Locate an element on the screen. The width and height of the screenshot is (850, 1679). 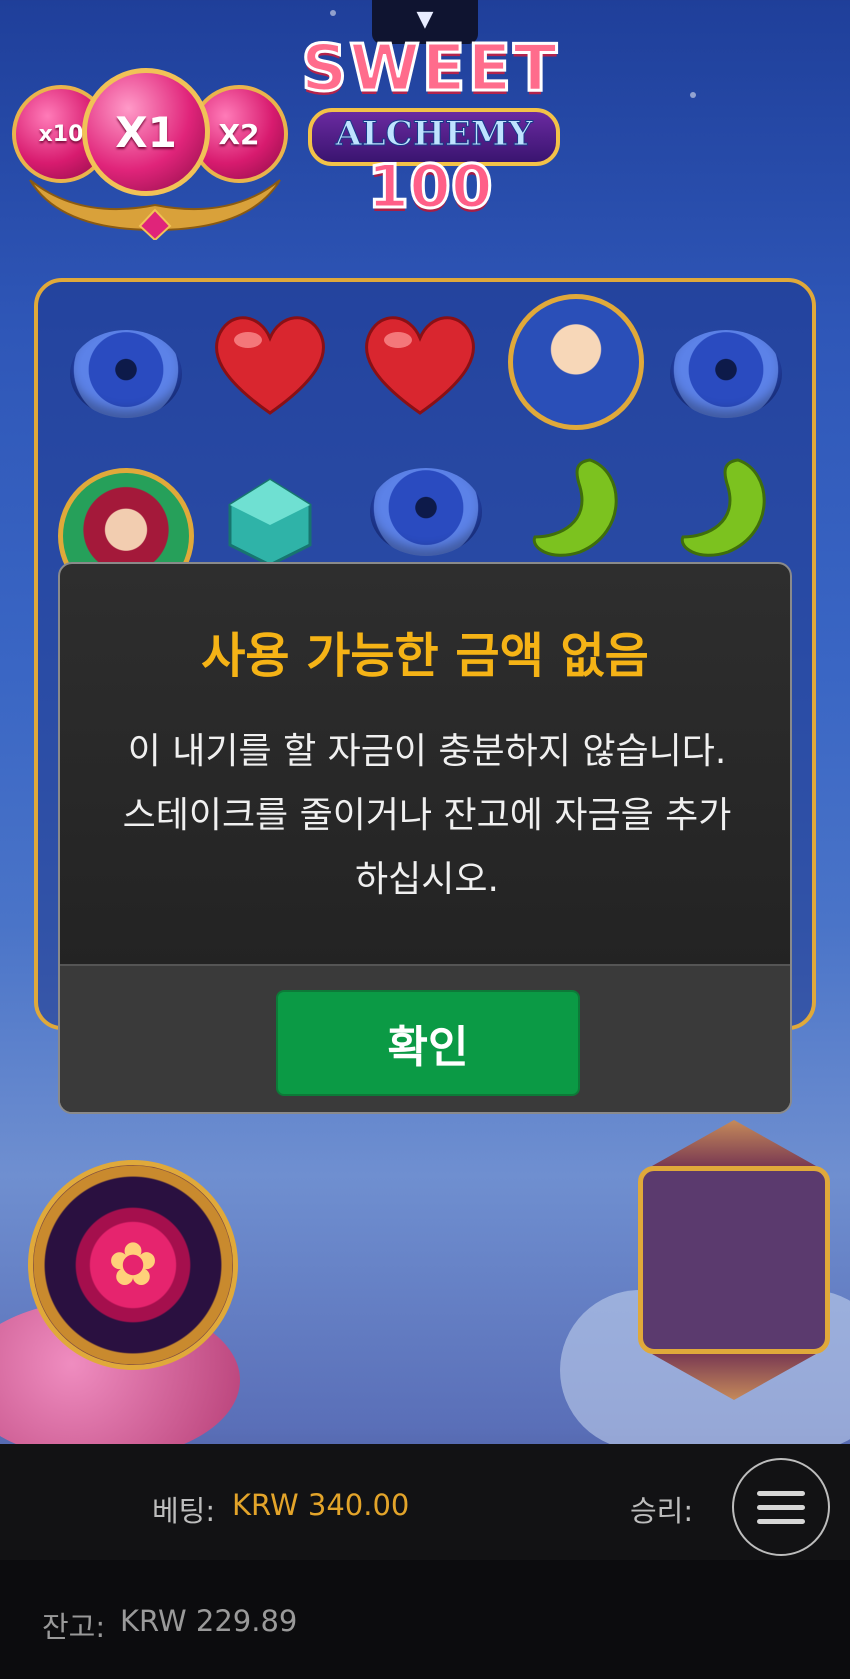
multiplier-center-label: X1 is located at coordinates (146, 132).